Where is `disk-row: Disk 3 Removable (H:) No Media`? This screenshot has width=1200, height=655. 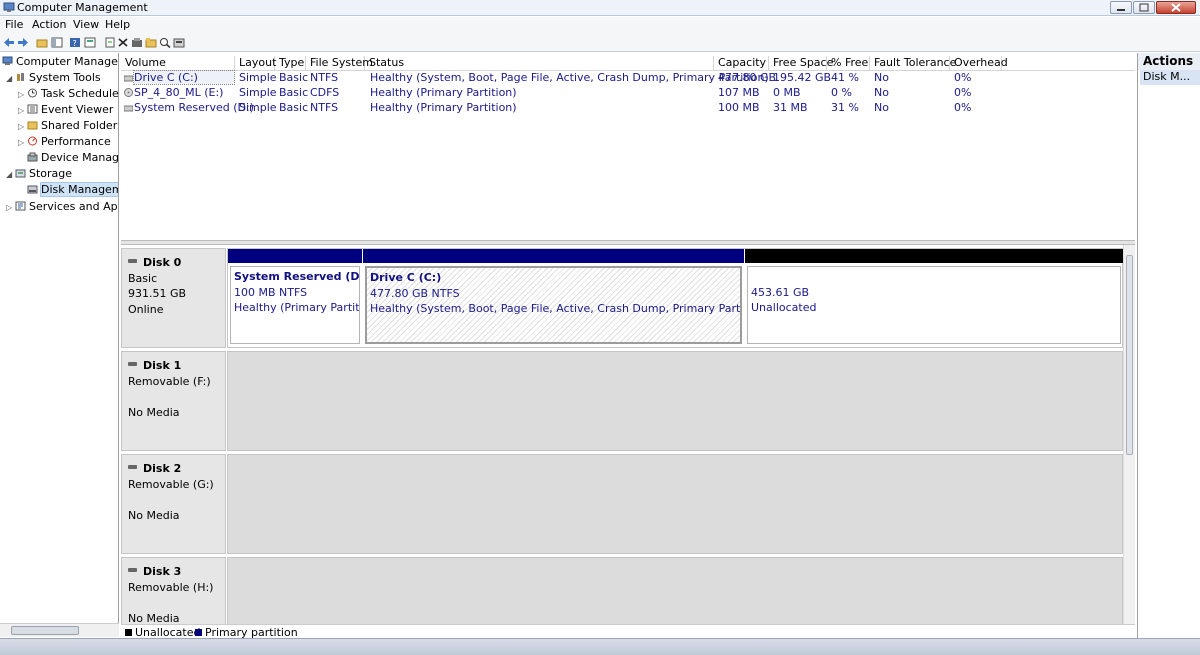
disk-row: Disk 3 Removable (H:) No Media is located at coordinates (622, 590).